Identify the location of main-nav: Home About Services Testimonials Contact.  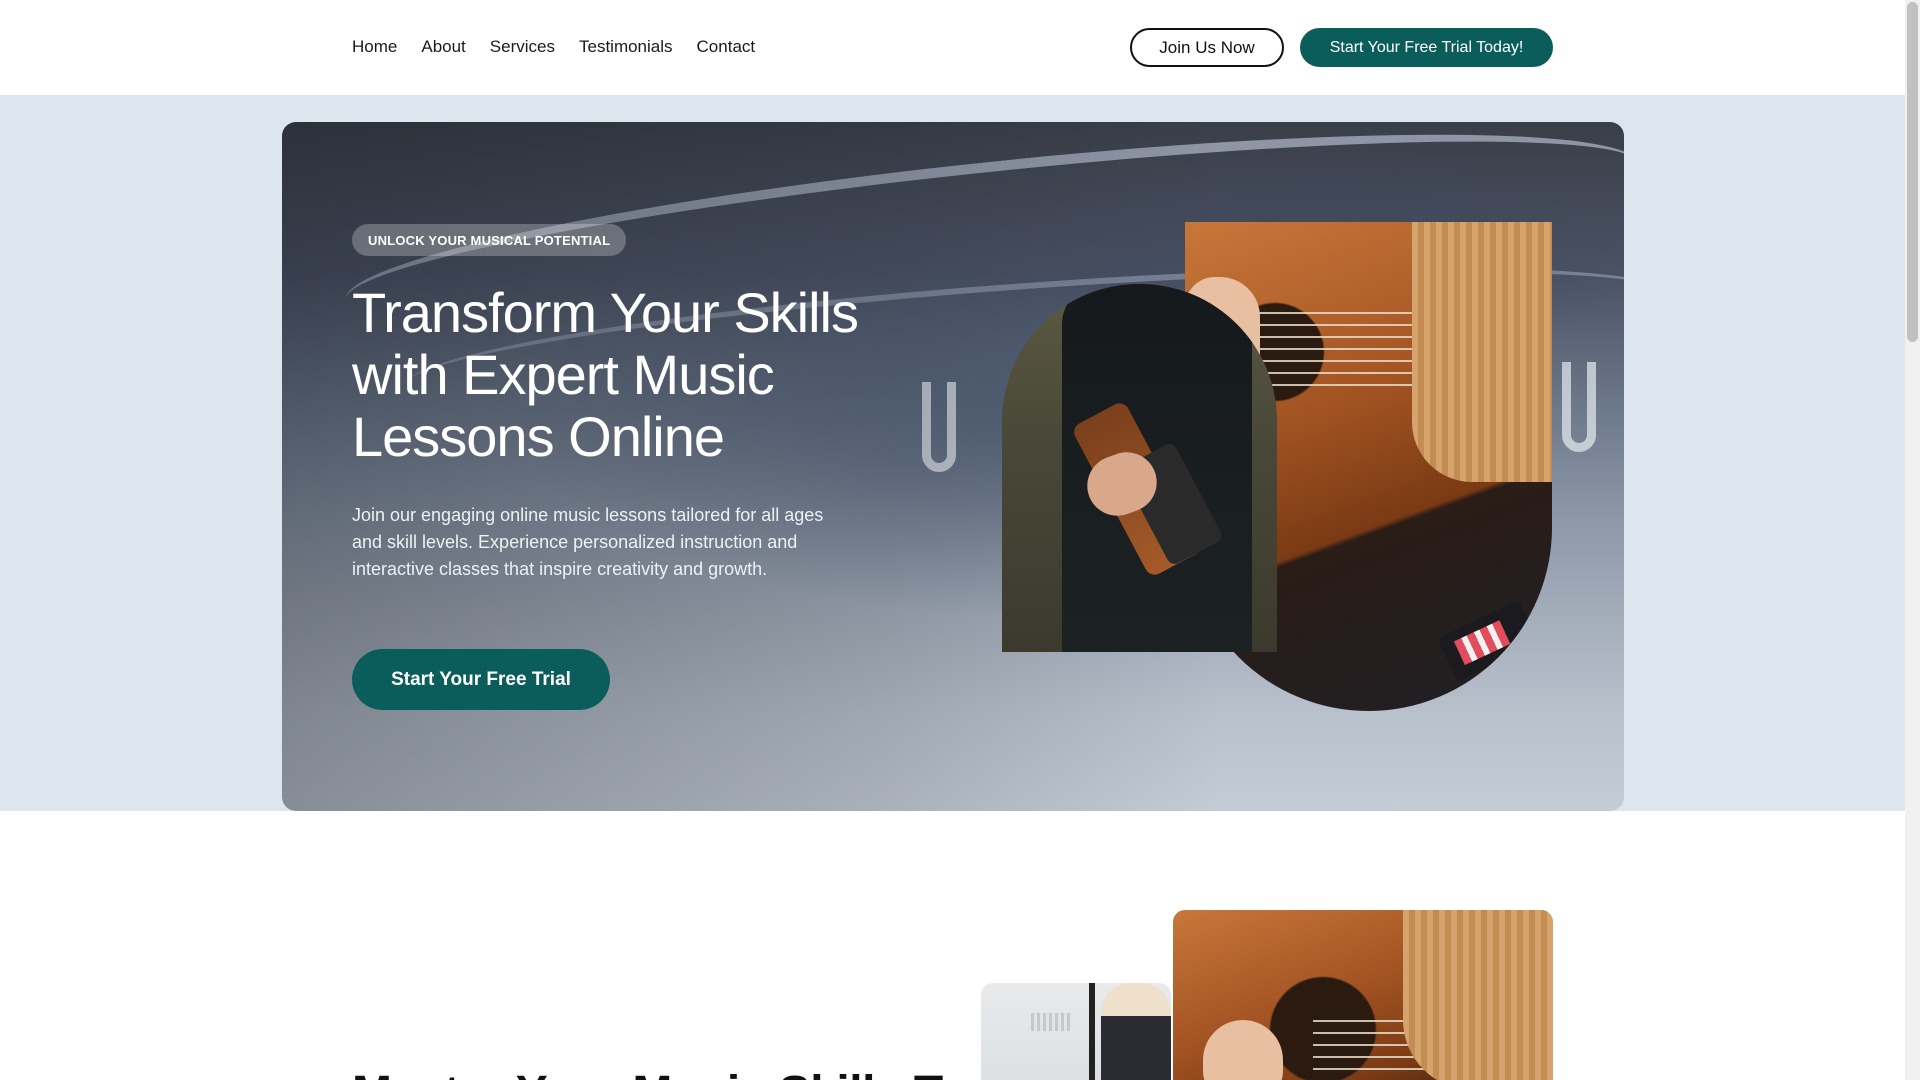
(565, 47).